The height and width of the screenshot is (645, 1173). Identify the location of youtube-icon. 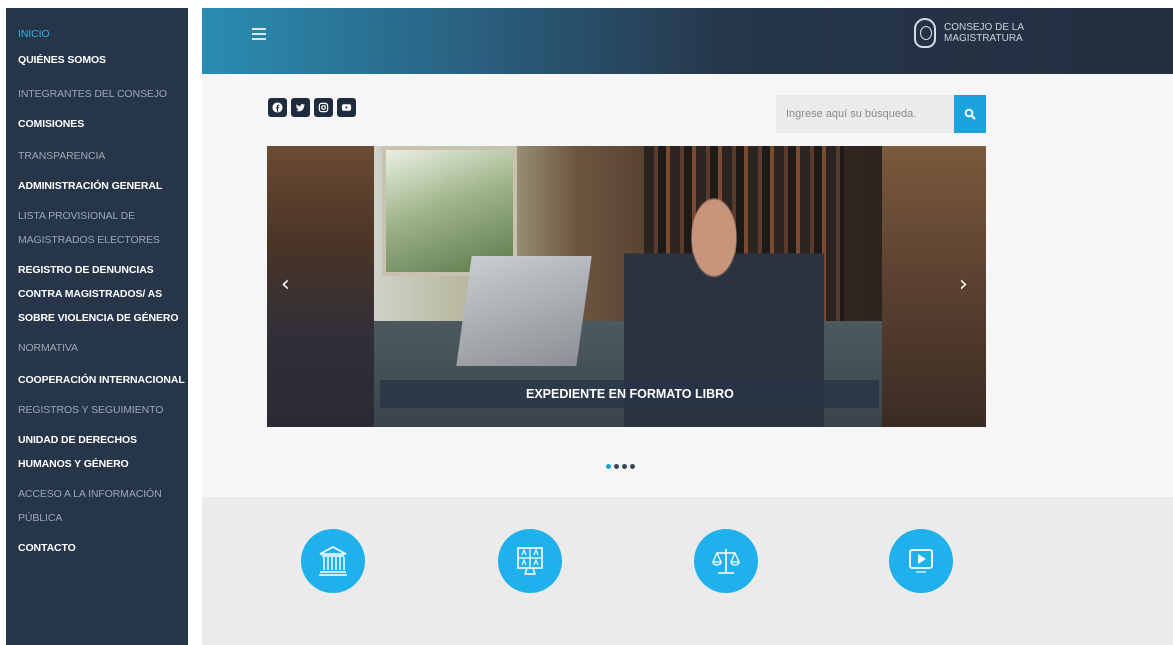
(346, 107).